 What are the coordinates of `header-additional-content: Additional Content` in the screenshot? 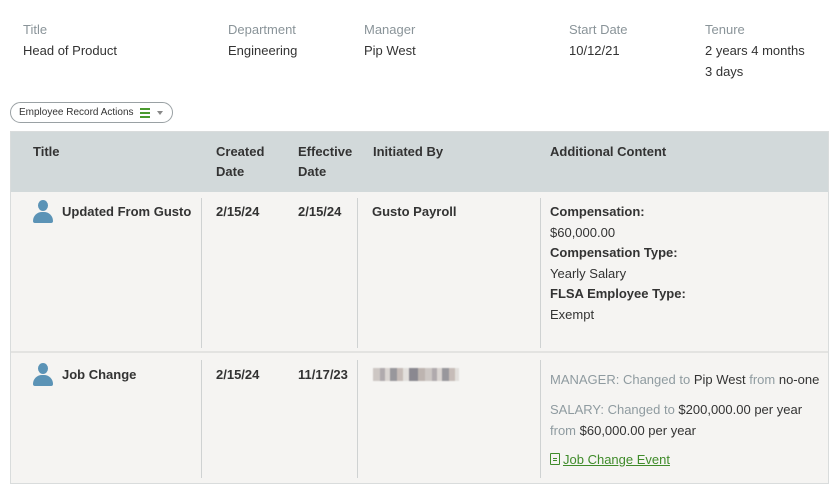 It's located at (608, 152).